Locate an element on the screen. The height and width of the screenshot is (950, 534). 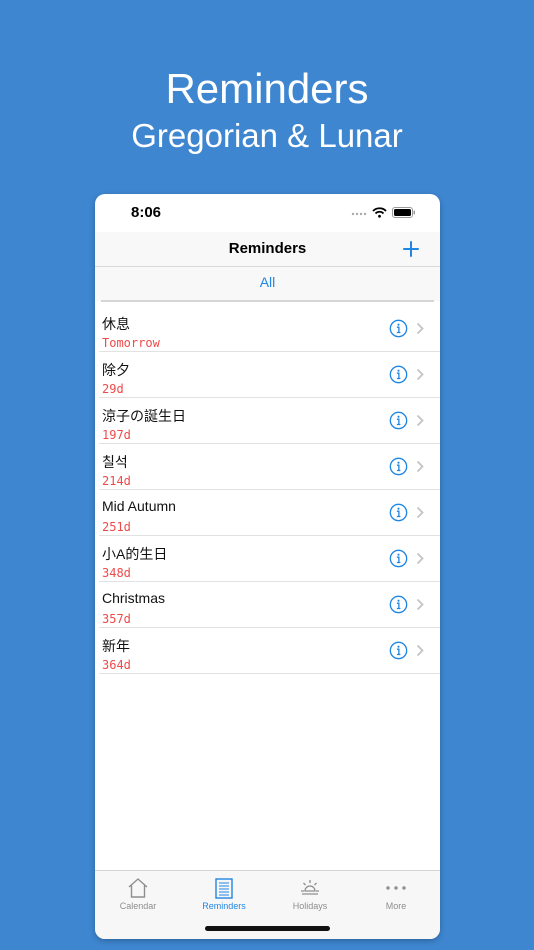
status-icons is located at coordinates (383, 212).